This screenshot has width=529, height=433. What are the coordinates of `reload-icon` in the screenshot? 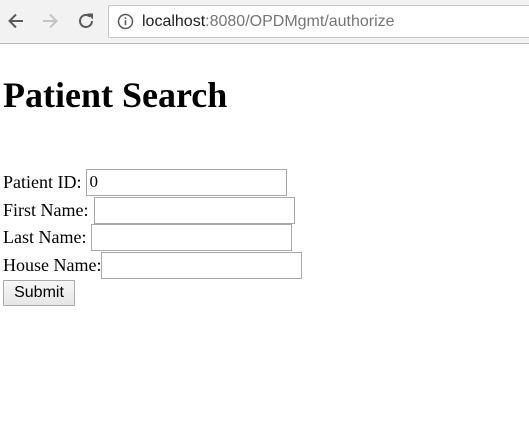 It's located at (86, 20).